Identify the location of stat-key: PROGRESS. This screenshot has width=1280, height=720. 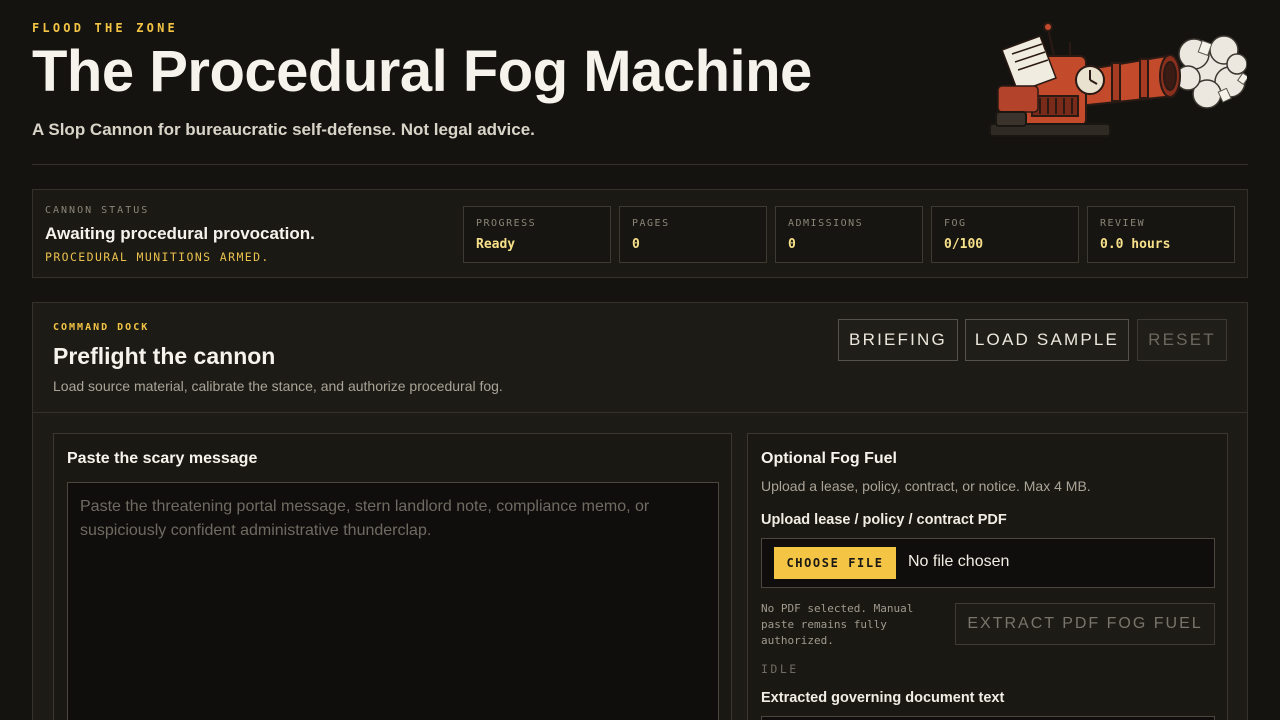
(506, 223).